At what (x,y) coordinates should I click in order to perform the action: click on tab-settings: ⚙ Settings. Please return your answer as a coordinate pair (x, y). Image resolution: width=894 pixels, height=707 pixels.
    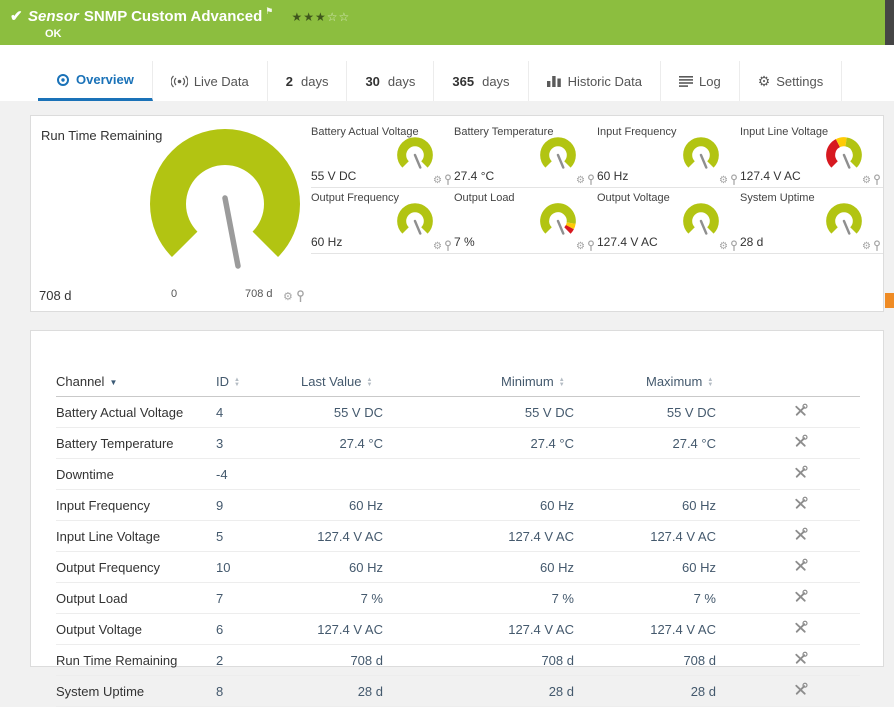
    Looking at the image, I should click on (791, 81).